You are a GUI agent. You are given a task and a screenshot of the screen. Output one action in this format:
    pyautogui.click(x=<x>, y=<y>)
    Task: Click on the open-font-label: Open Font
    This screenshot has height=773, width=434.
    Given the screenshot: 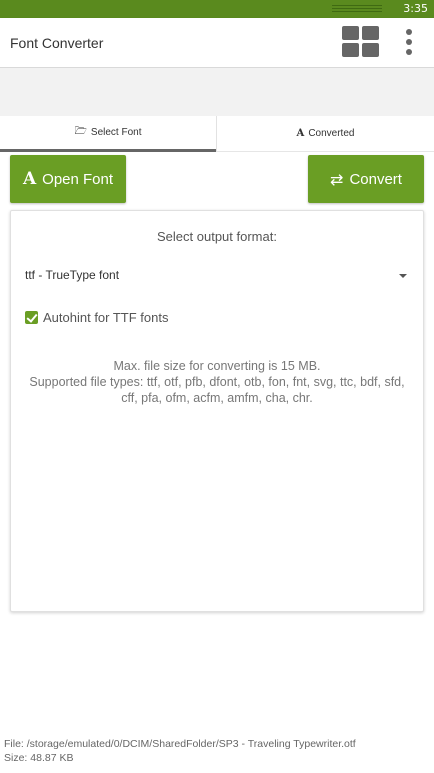 What is the action you would take?
    pyautogui.click(x=78, y=179)
    